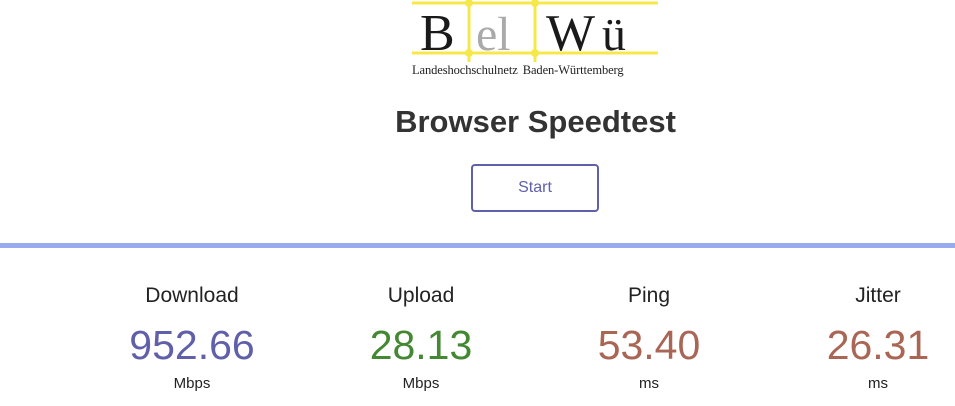 This screenshot has width=955, height=406. I want to click on metric-jitter: Jitter 26.31 ms, so click(855, 337).